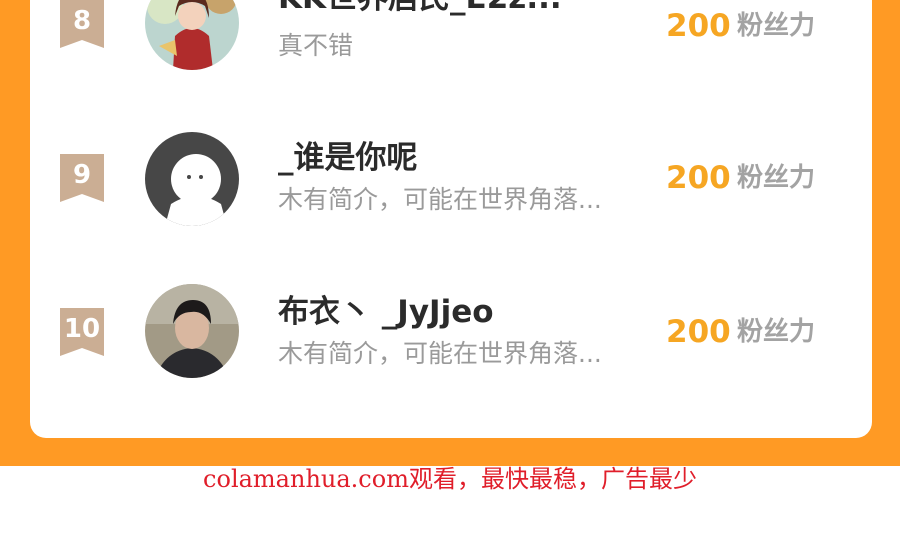  I want to click on rank-number: 8, so click(82, 21).